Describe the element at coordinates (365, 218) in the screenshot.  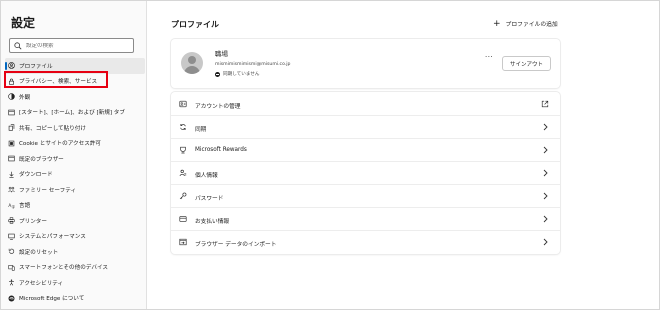
I see `row-payment: お支払い情報` at that location.